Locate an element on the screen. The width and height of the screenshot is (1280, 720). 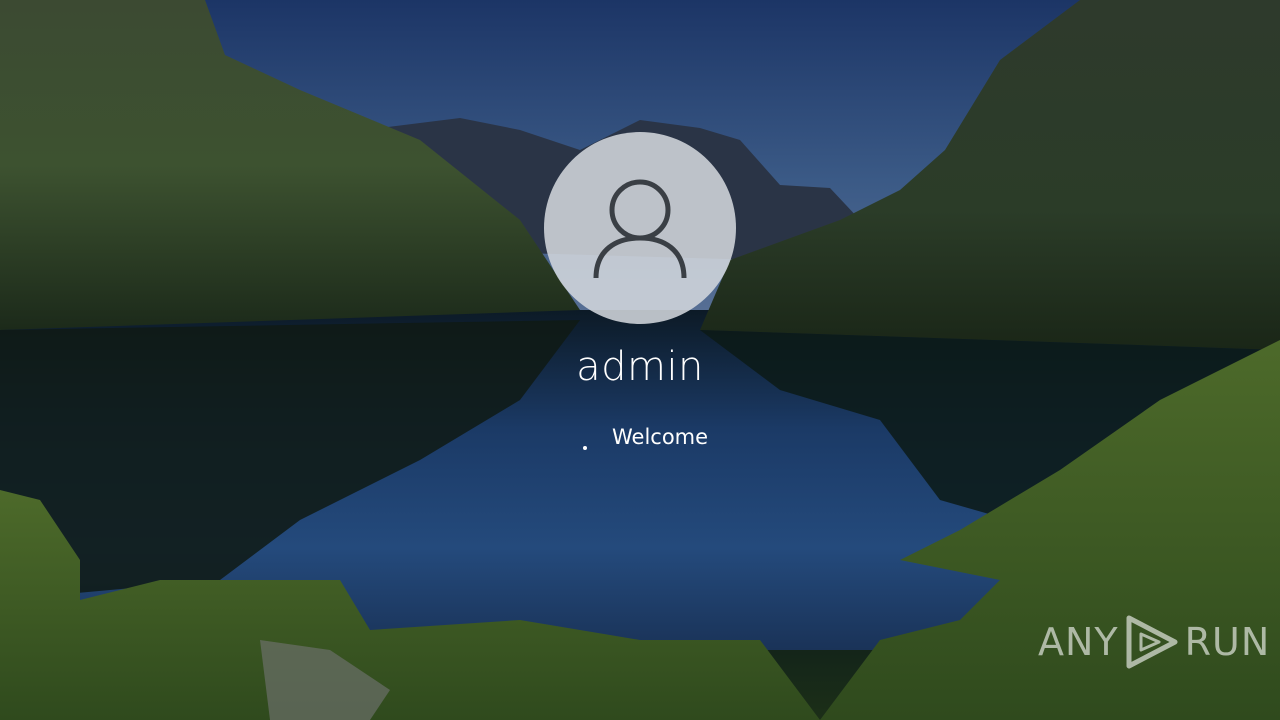
watermark-left: ANY is located at coordinates (1078, 642).